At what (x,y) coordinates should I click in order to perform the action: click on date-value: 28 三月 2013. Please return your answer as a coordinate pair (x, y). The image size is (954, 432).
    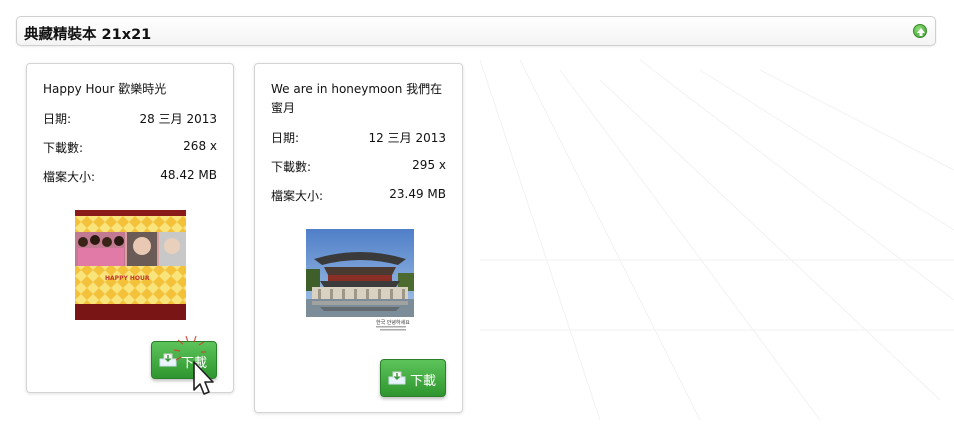
    Looking at the image, I should click on (178, 119).